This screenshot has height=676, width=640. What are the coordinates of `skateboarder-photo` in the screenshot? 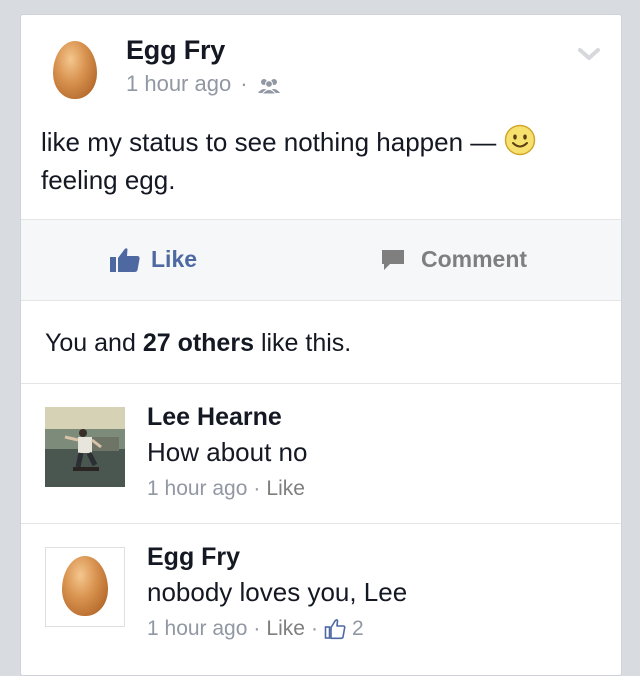 It's located at (85, 447).